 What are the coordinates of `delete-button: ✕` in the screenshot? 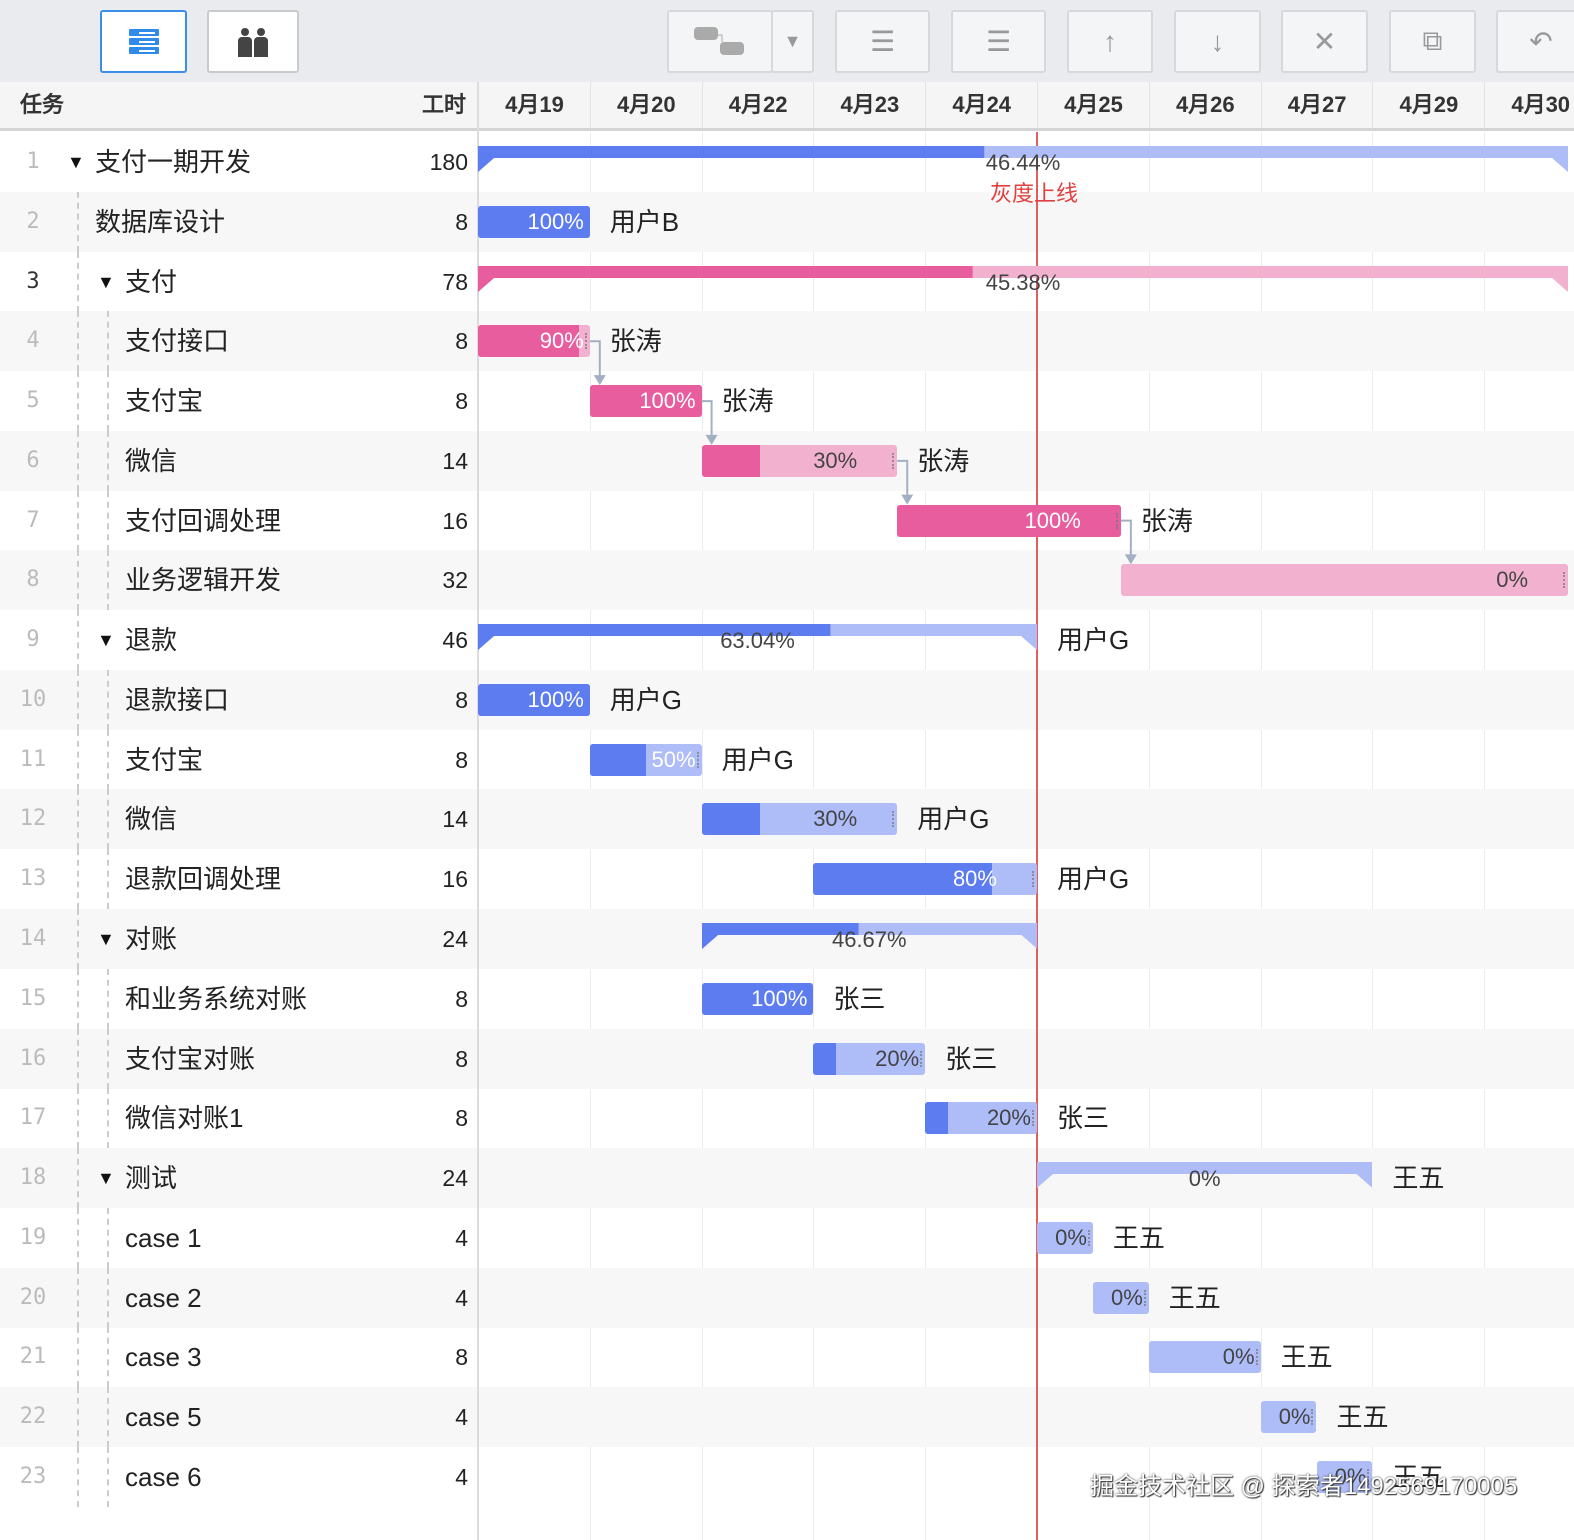 It's located at (1324, 41).